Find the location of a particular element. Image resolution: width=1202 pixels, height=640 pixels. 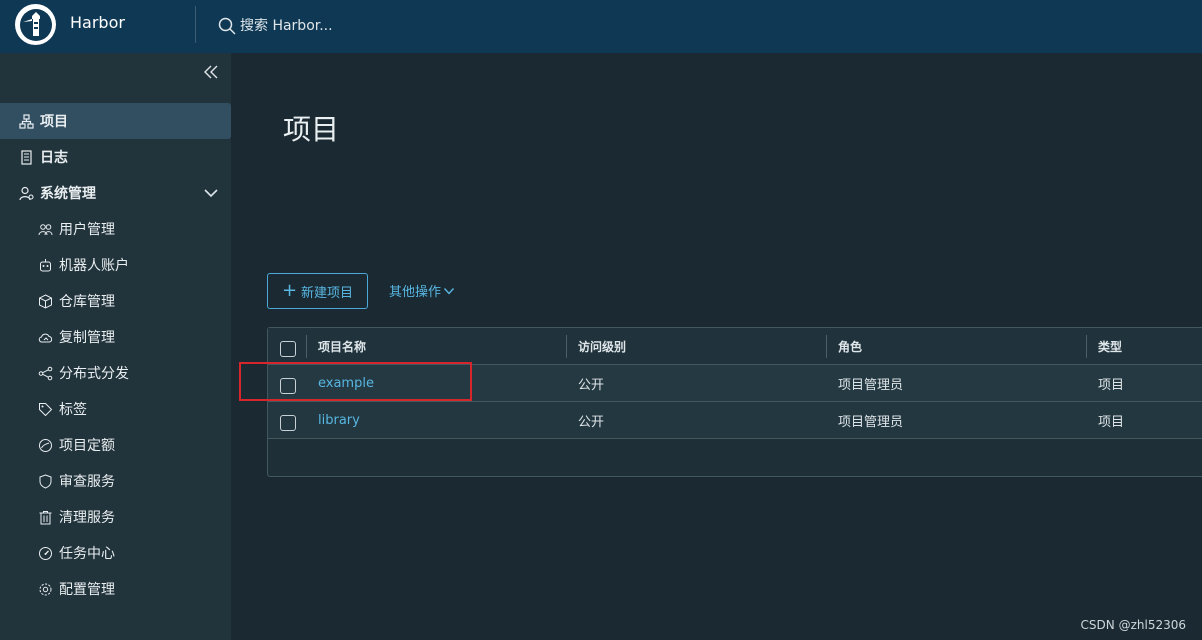

sidebar-item-label: 分布式分发 is located at coordinates (94, 374).